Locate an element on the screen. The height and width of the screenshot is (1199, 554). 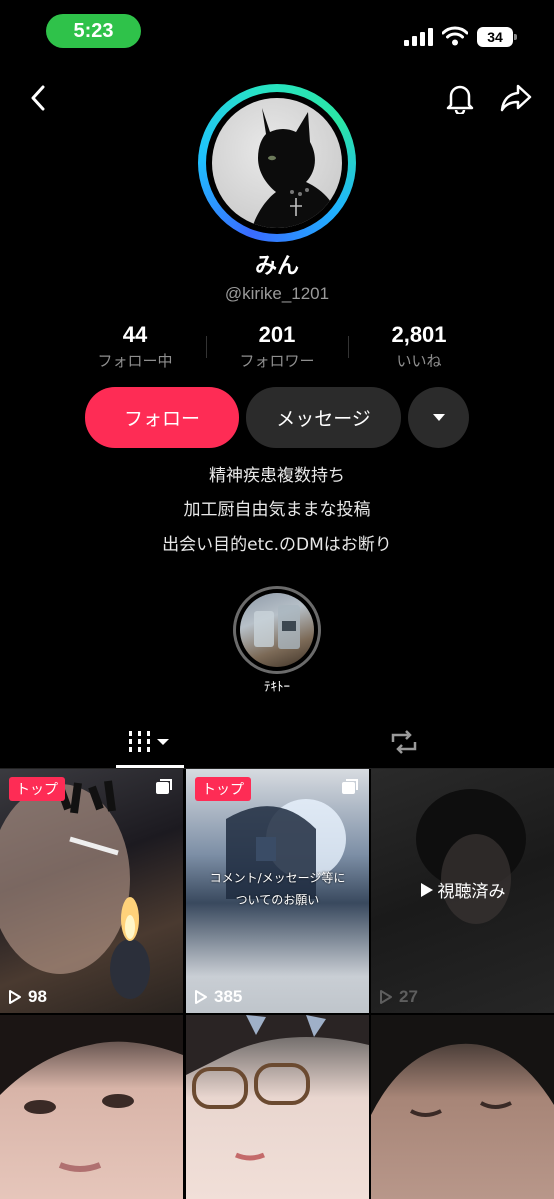
bell-icon is located at coordinates (460, 99).